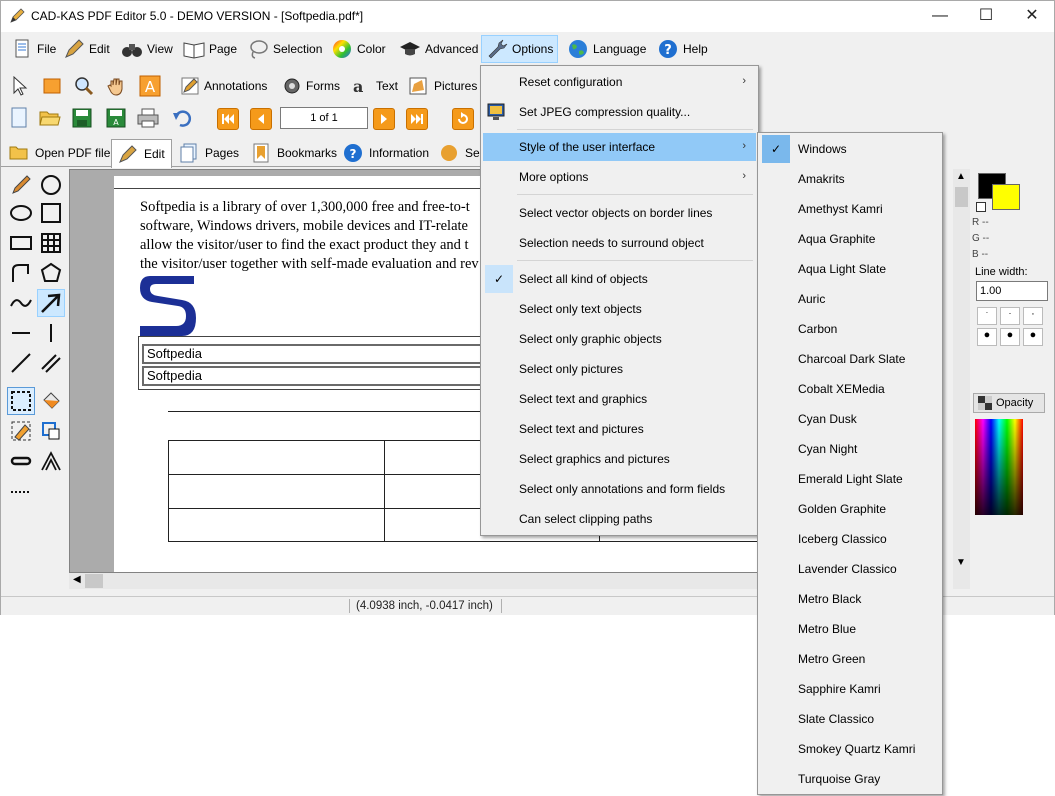  What do you see at coordinates (51, 273) in the screenshot?
I see `polygon-tool` at bounding box center [51, 273].